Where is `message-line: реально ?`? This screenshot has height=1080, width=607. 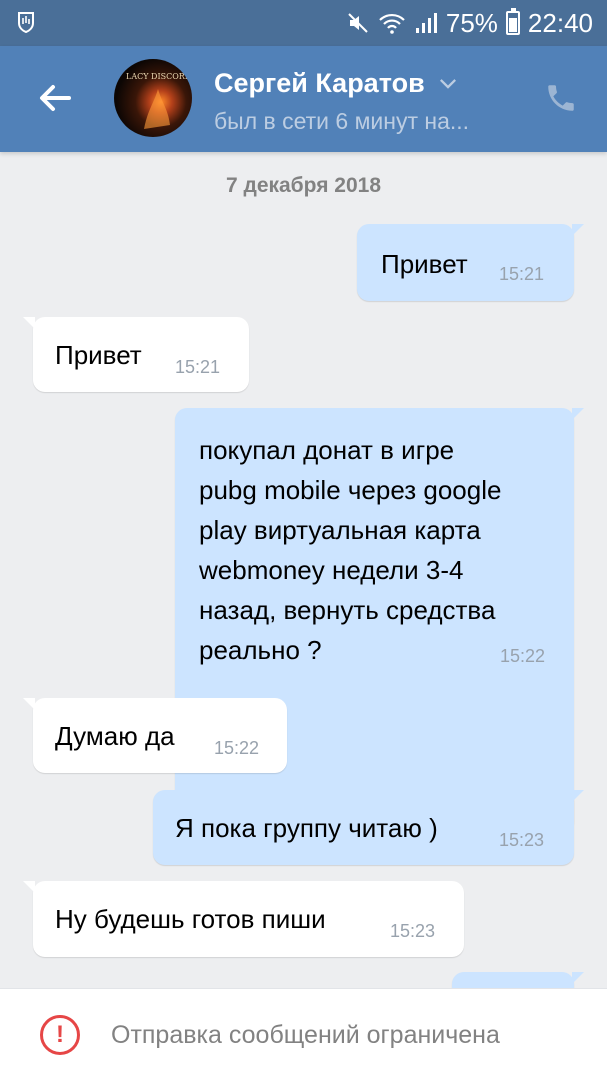 message-line: реально ? is located at coordinates (260, 650).